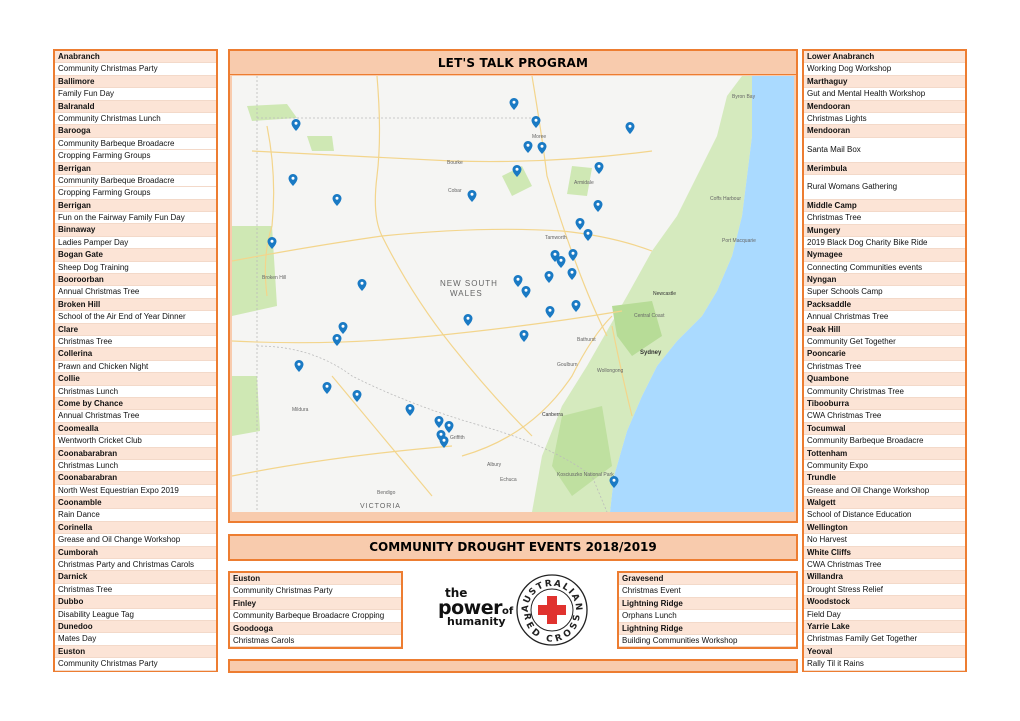  Describe the element at coordinates (884, 515) in the screenshot. I see `event-name: School of Distance Education` at that location.